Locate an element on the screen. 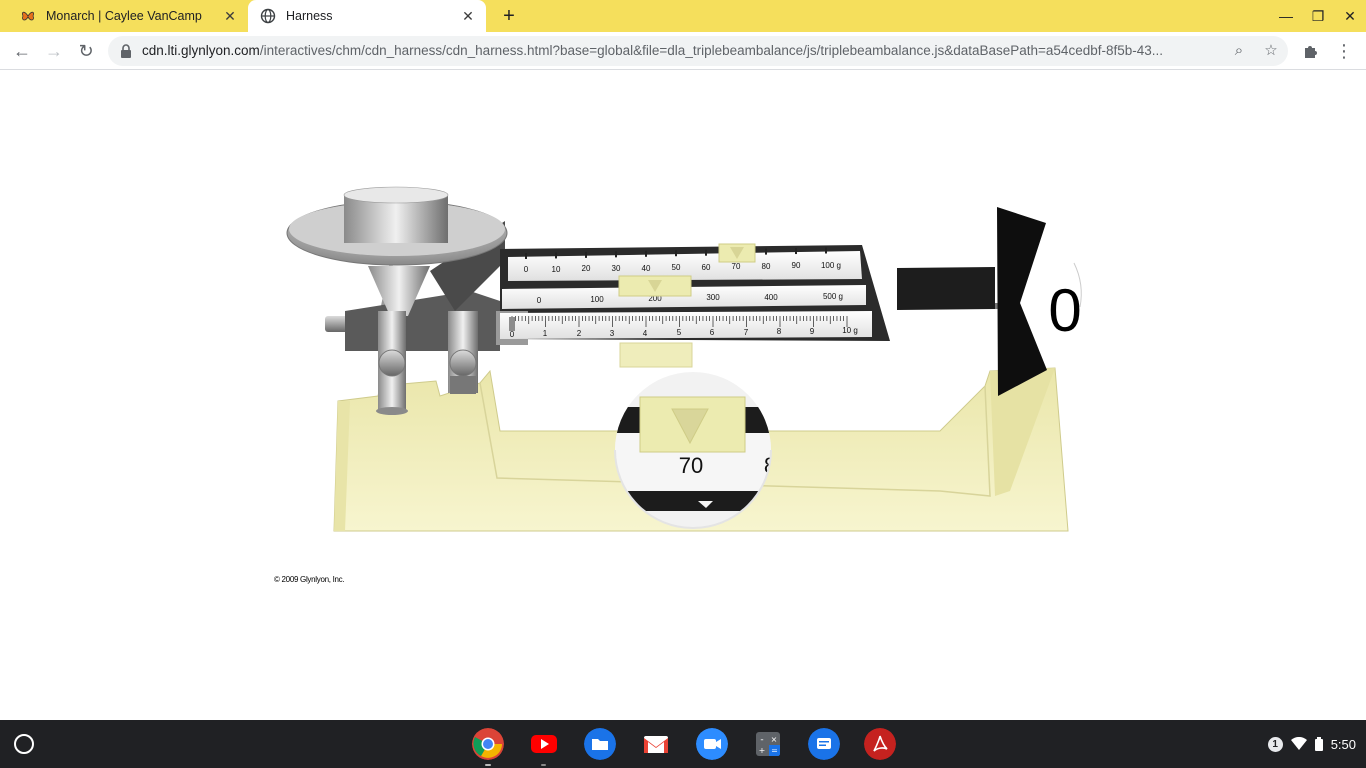  tab-title: Monarch | Caylee VanCamp is located at coordinates (124, 16).